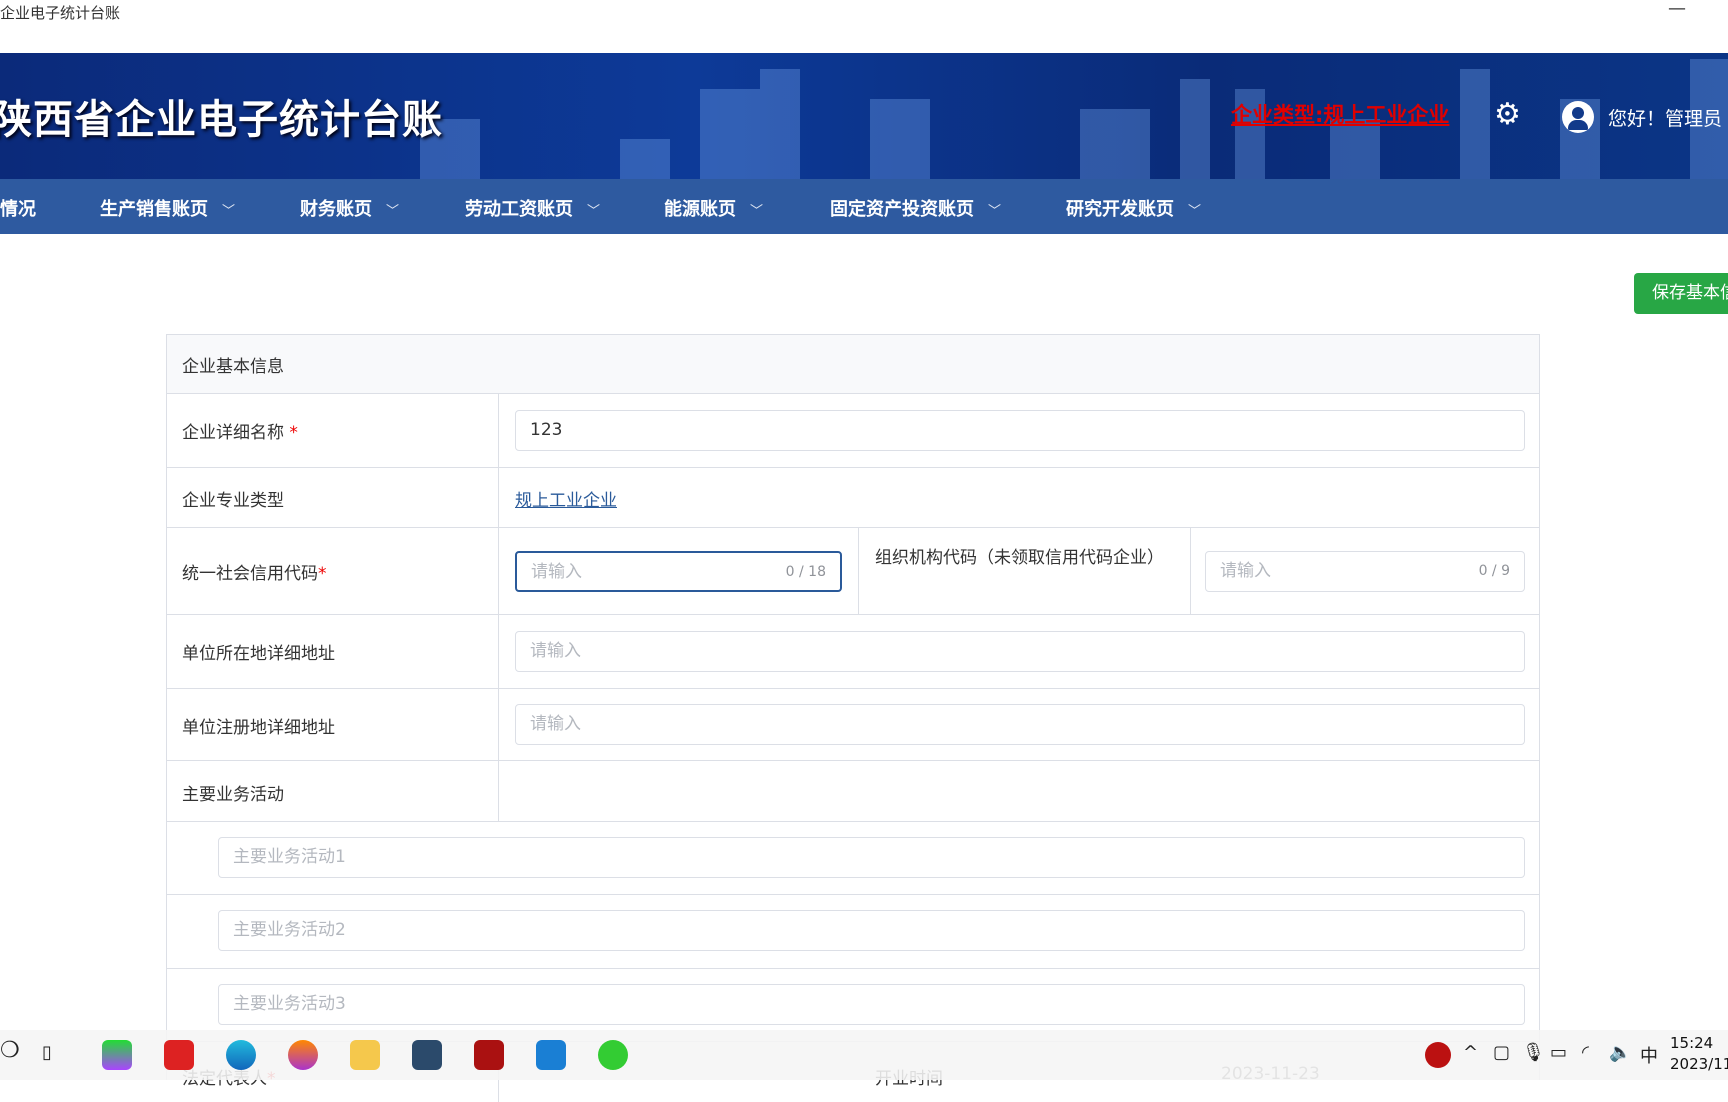 Image resolution: width=1728 pixels, height=1102 pixels. Describe the element at coordinates (871, 930) in the screenshot. I see `activity-2-input: 主要业务活动2` at that location.